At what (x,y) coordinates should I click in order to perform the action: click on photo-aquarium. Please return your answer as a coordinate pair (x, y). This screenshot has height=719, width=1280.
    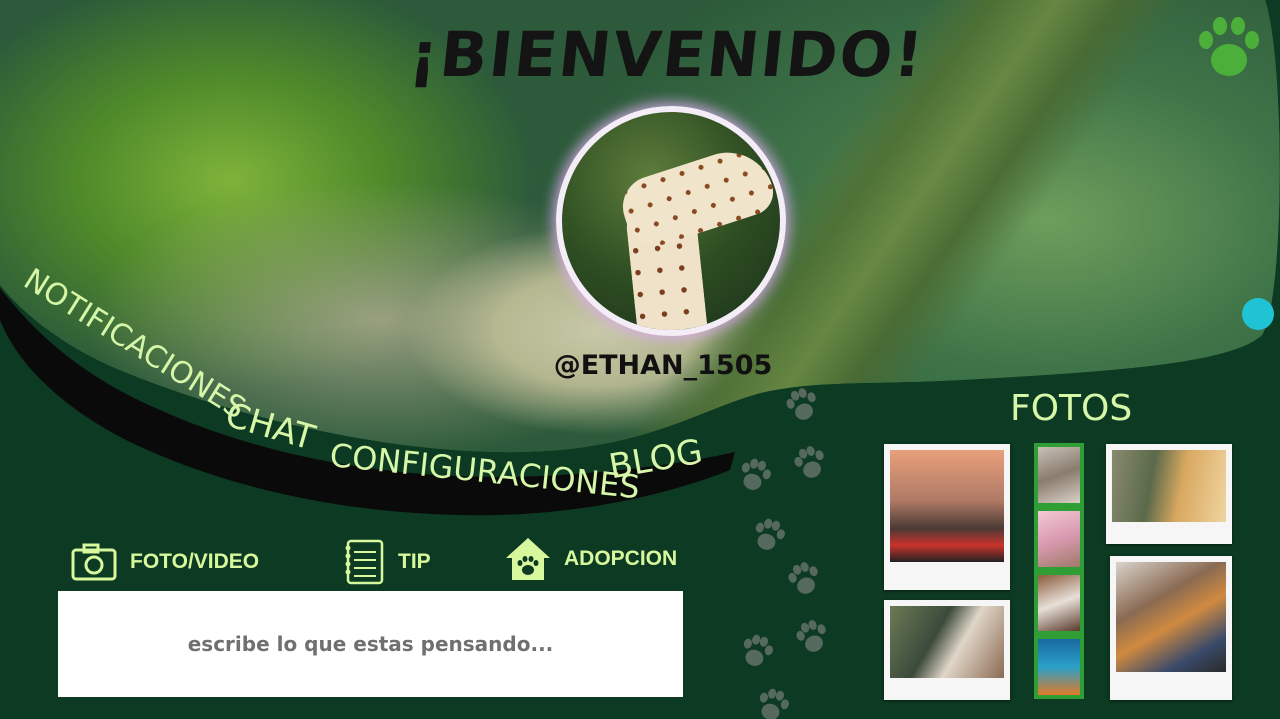
    Looking at the image, I should click on (1059, 667).